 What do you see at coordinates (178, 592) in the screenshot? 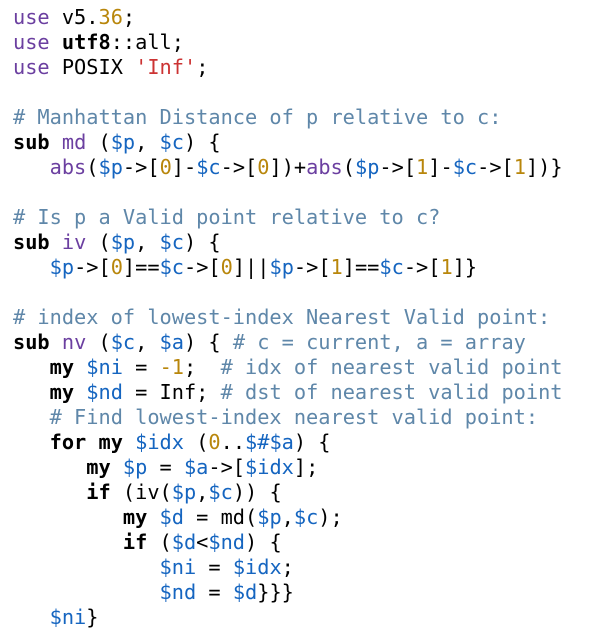
I see `variable-token: $nd` at bounding box center [178, 592].